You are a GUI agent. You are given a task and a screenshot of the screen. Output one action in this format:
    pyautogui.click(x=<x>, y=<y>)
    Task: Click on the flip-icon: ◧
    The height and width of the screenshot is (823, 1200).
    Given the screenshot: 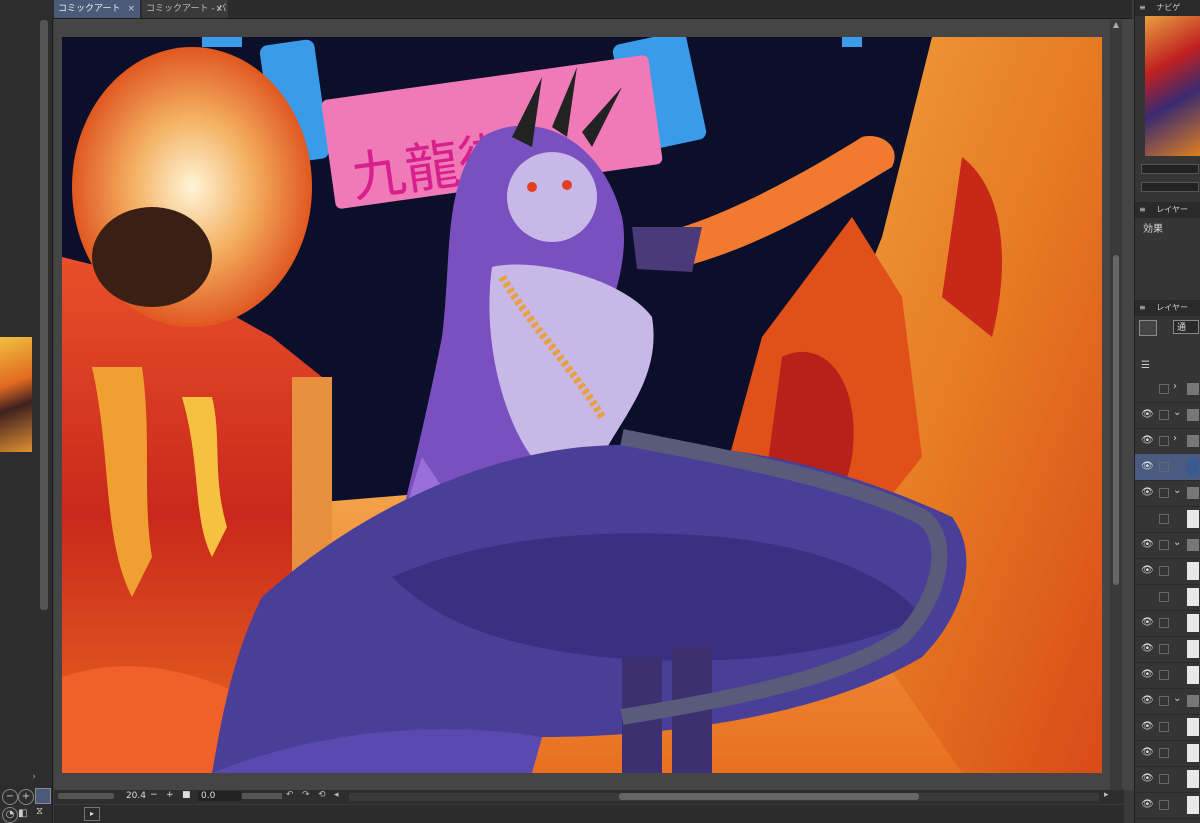 What is the action you would take?
    pyautogui.click(x=22, y=813)
    